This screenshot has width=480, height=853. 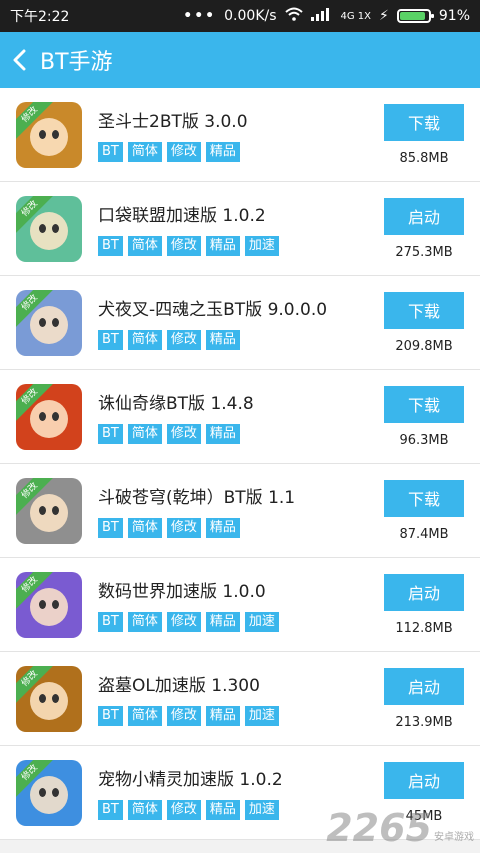 I want to click on wifi-icon, so click(x=293, y=16).